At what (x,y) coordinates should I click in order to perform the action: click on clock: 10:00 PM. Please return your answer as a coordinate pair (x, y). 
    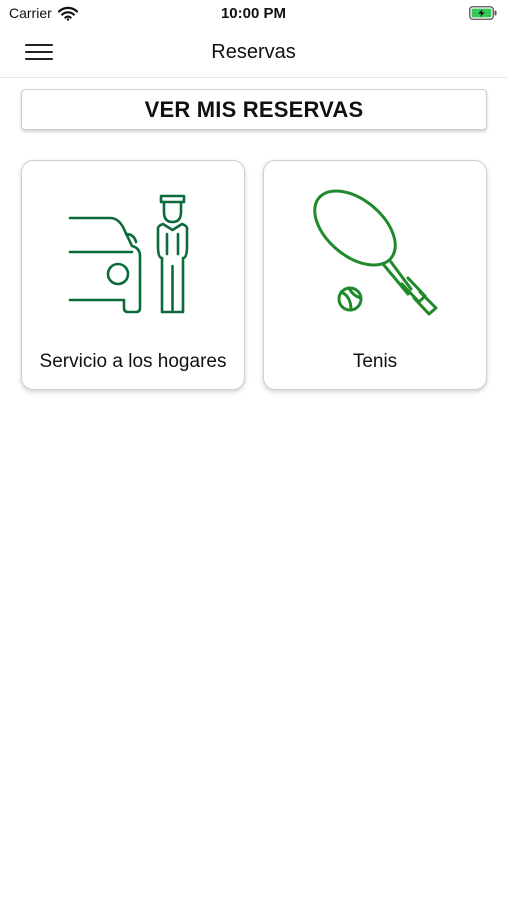
    Looking at the image, I should click on (253, 13).